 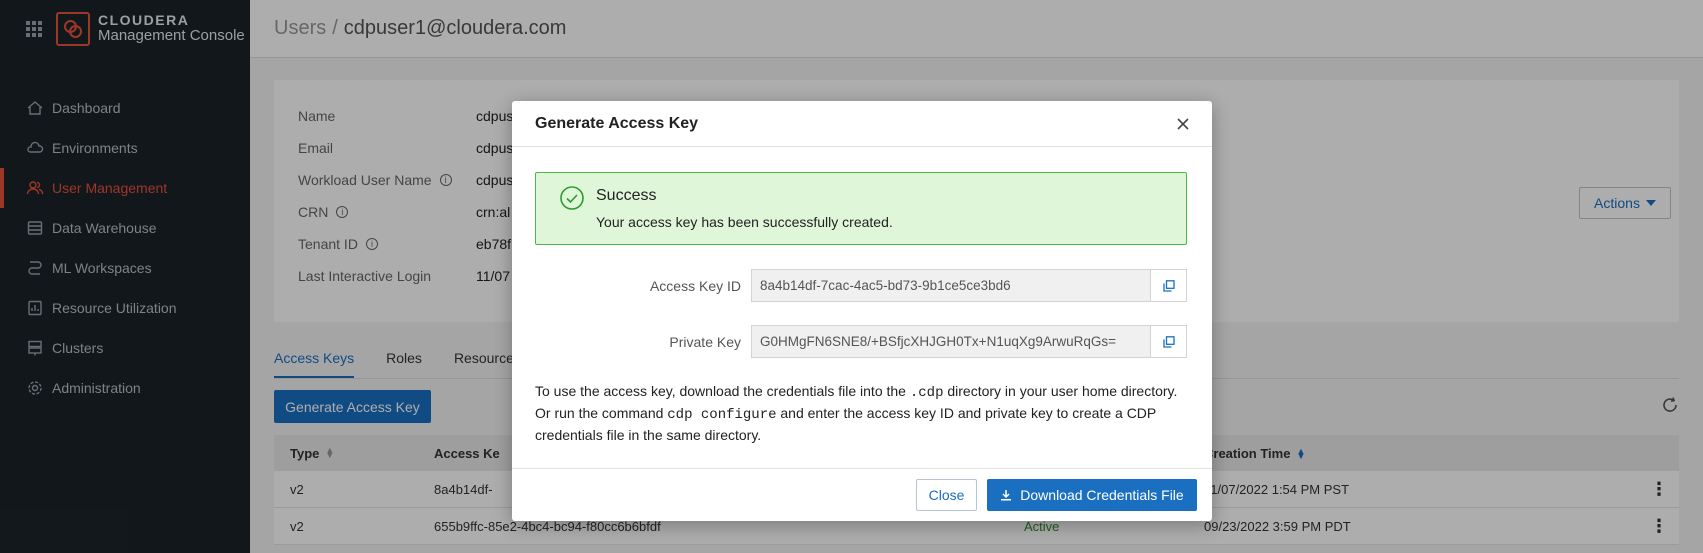 I want to click on close-button: Close, so click(x=946, y=495).